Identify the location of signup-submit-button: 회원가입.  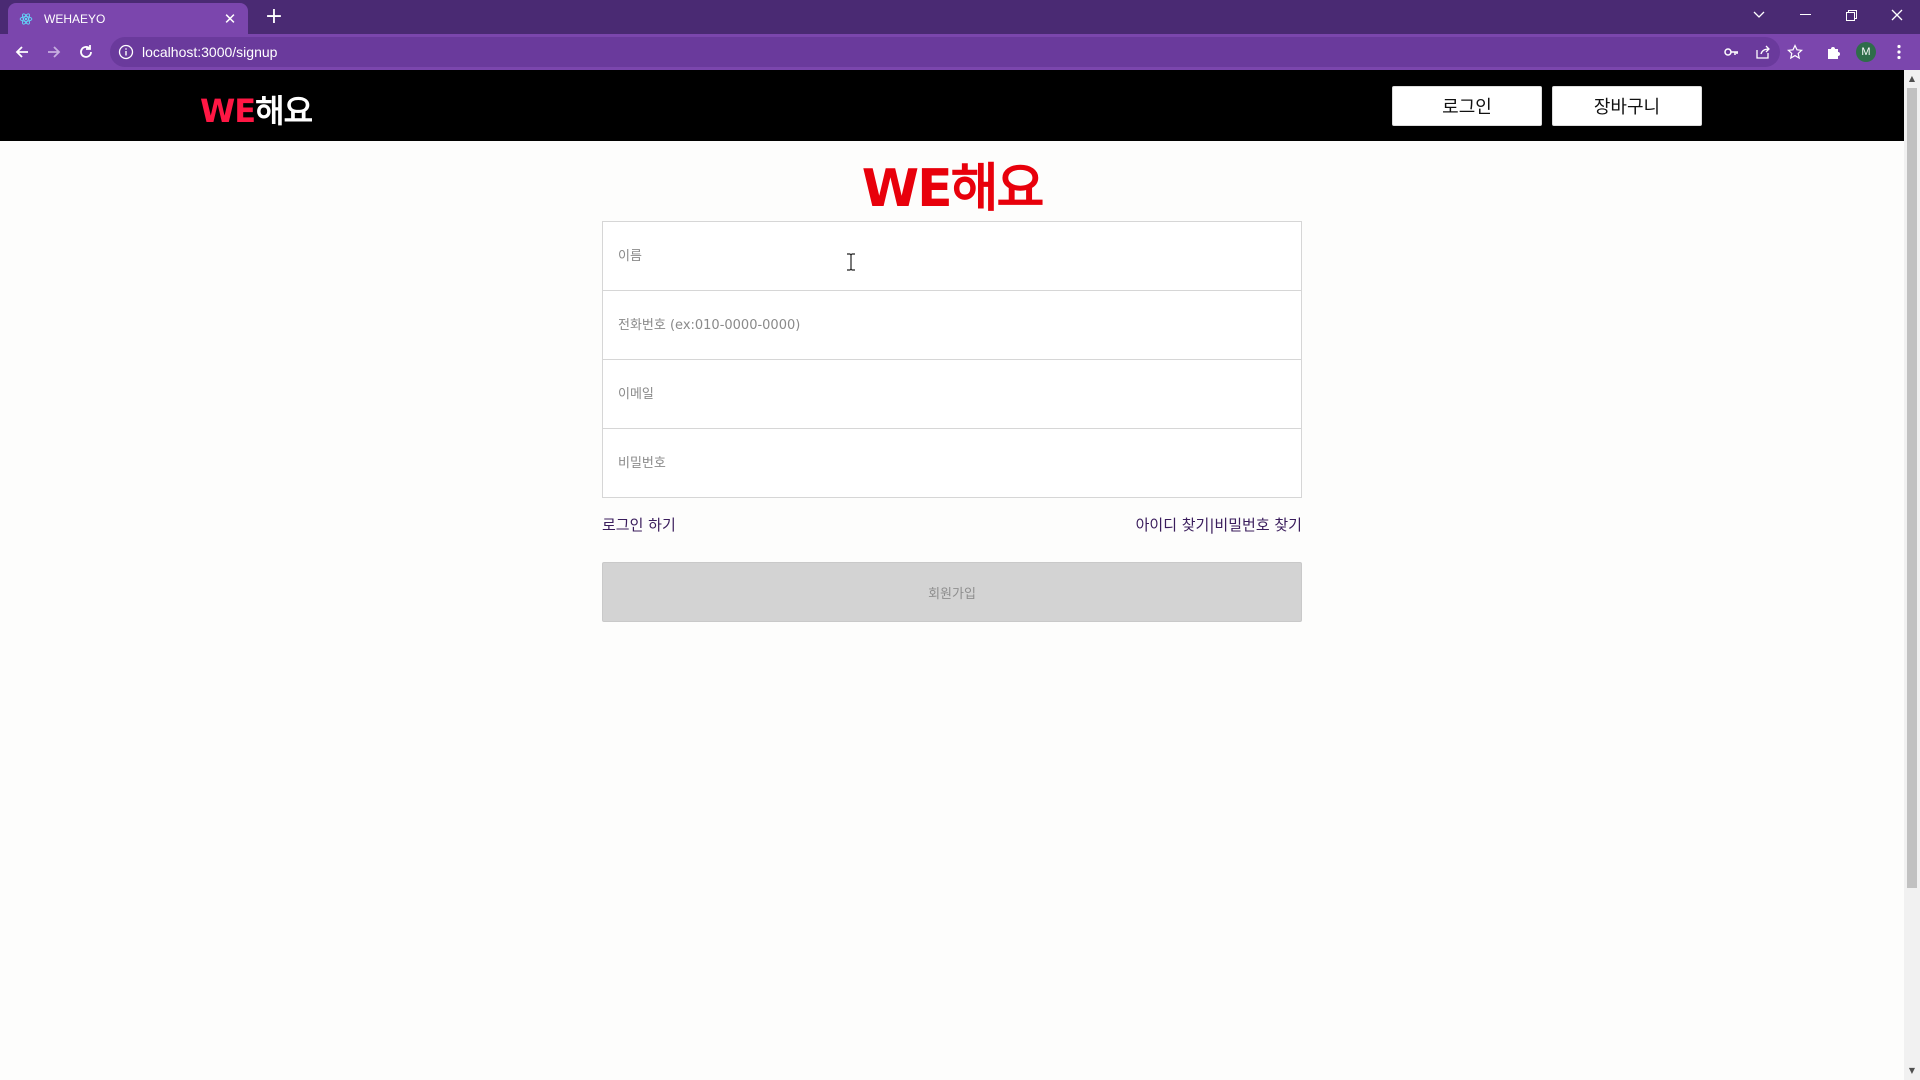
(952, 592).